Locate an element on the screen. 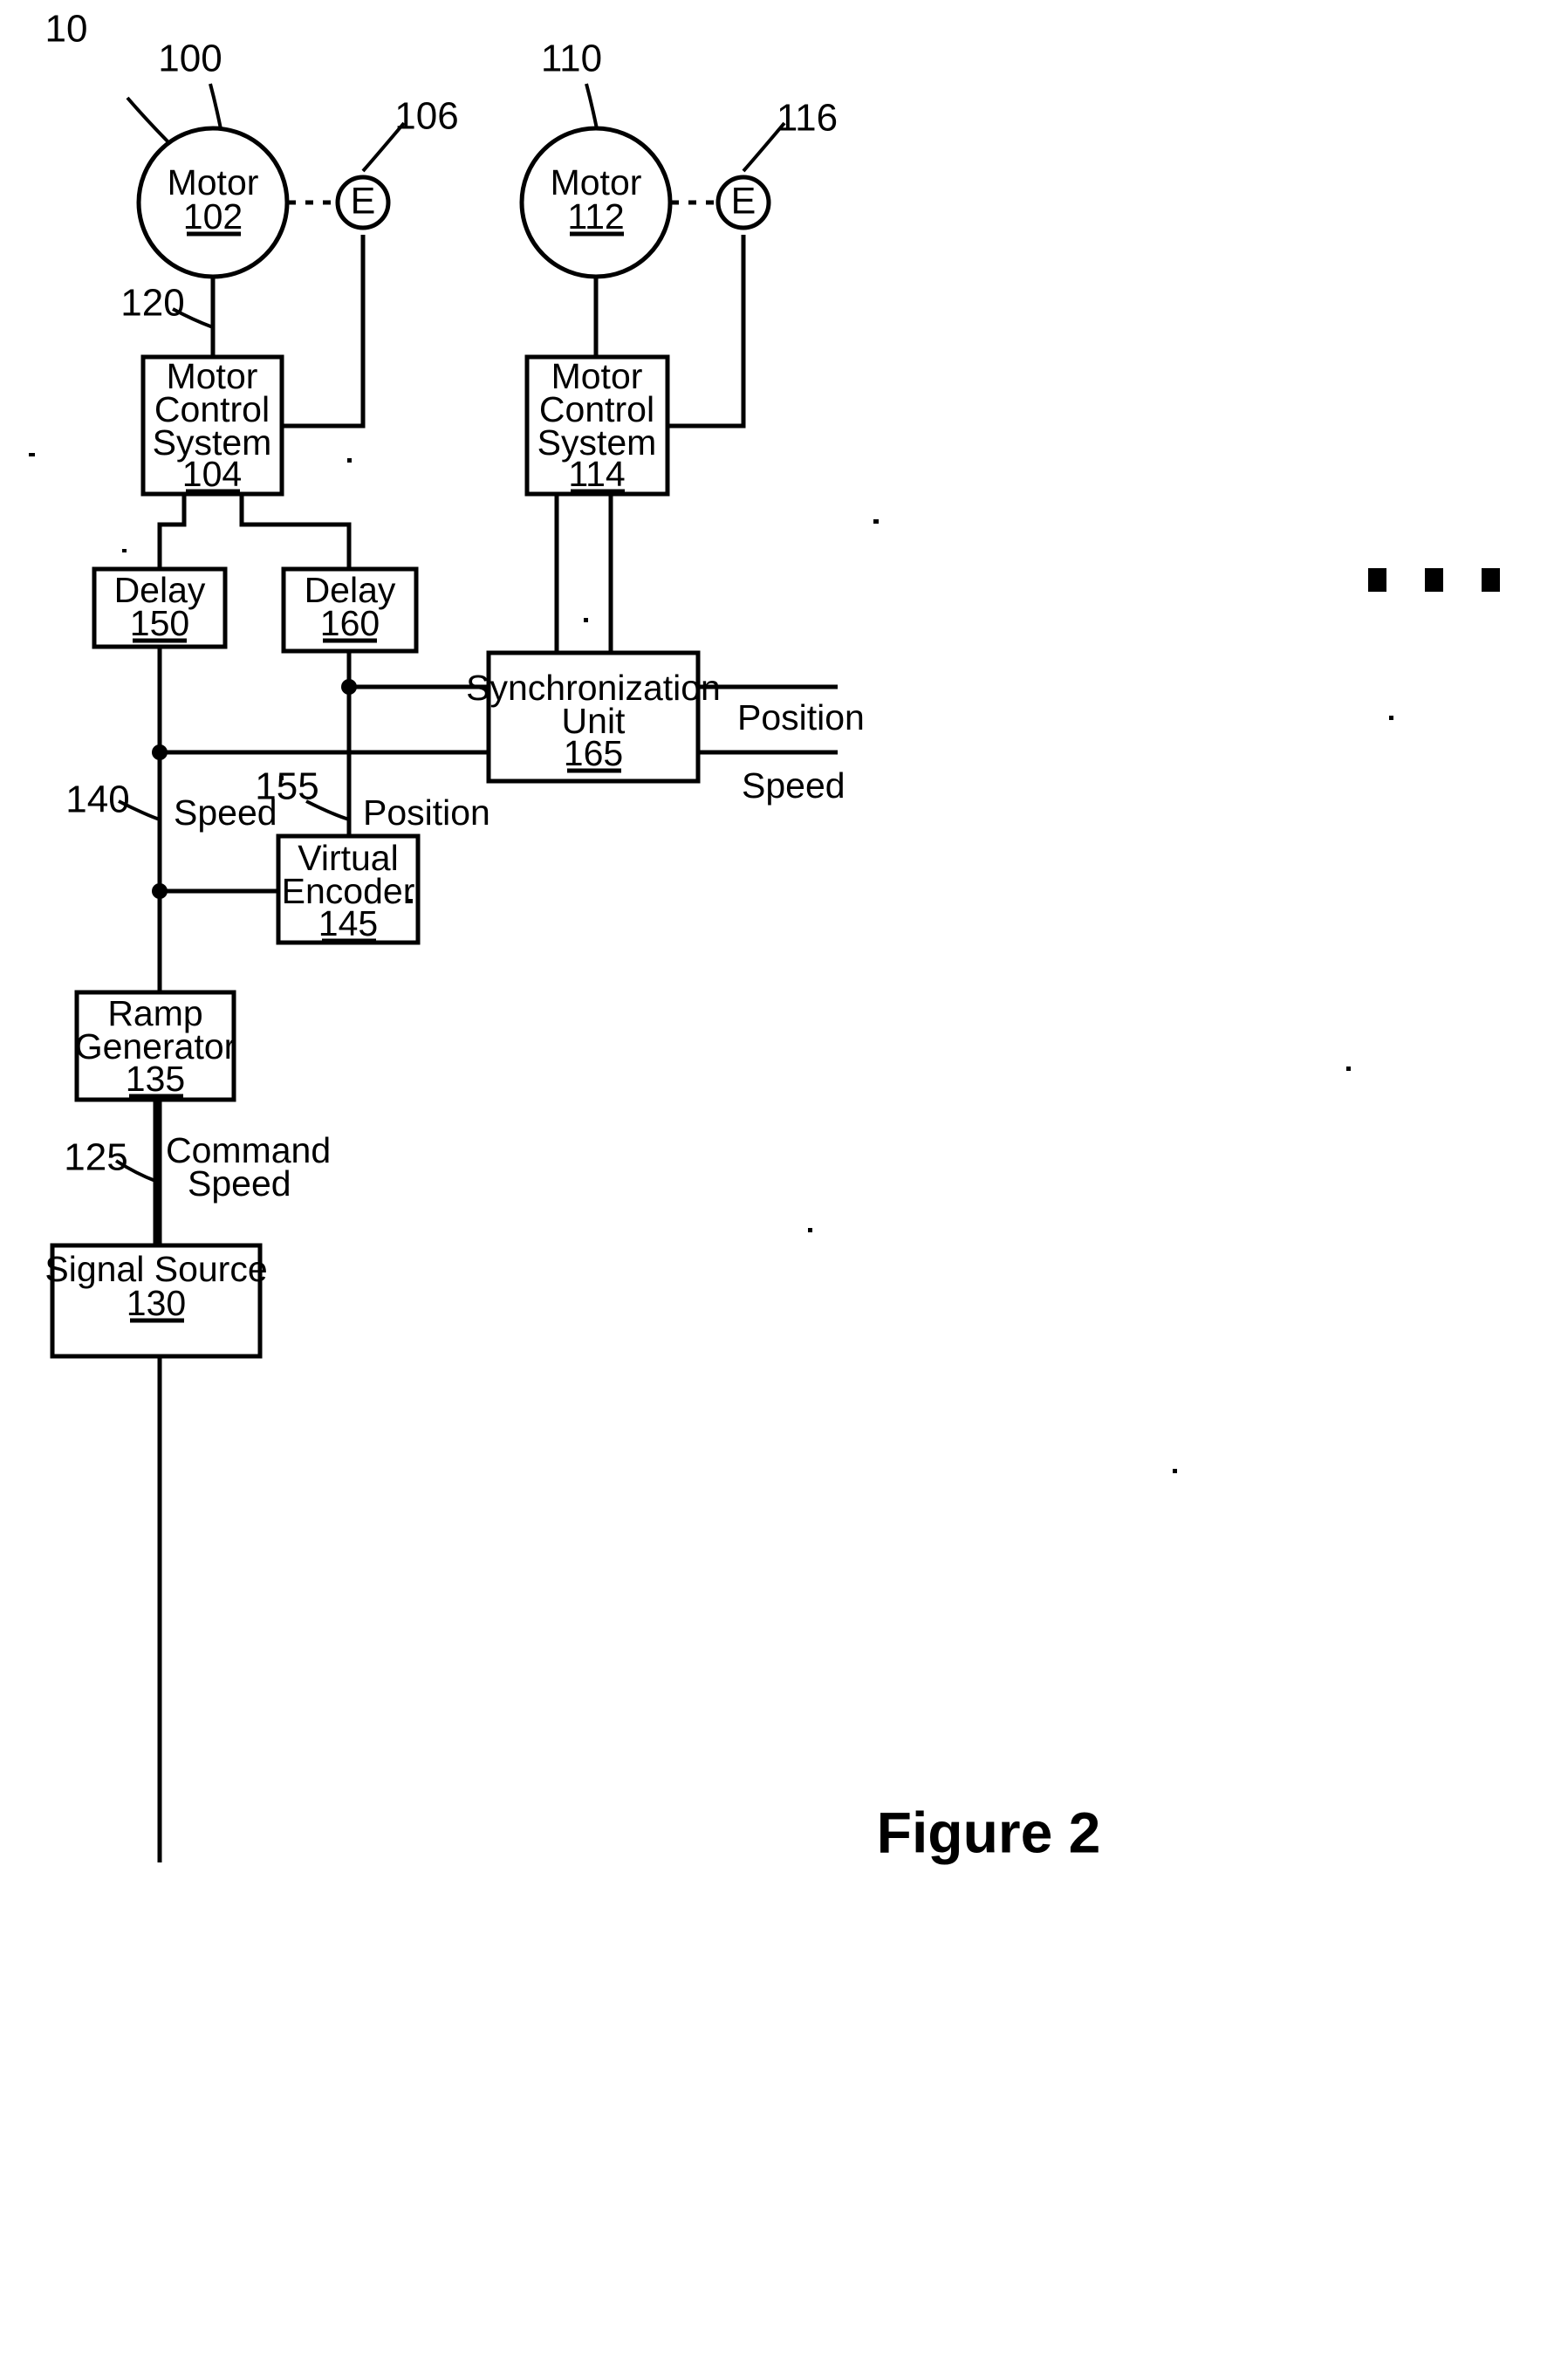 Image resolution: width=1554 pixels, height=2380 pixels. label-position-out: Position is located at coordinates (801, 717).